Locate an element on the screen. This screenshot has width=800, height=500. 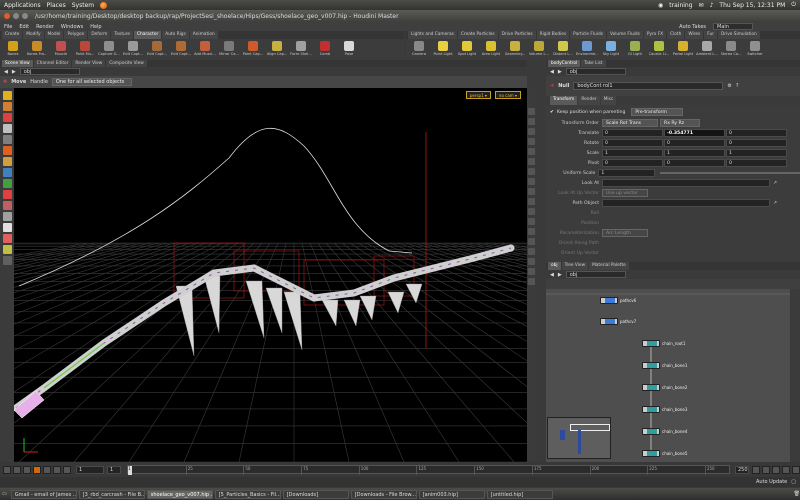
network-tab-2: Material Palette is located at coordinates (609, 266).